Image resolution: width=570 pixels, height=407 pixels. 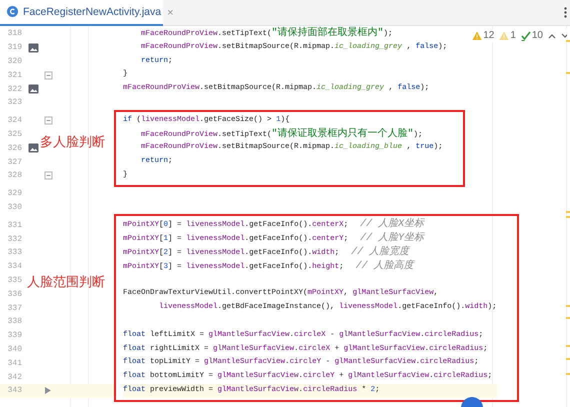 What do you see at coordinates (564, 35) in the screenshot?
I see `chevron-down-icon` at bounding box center [564, 35].